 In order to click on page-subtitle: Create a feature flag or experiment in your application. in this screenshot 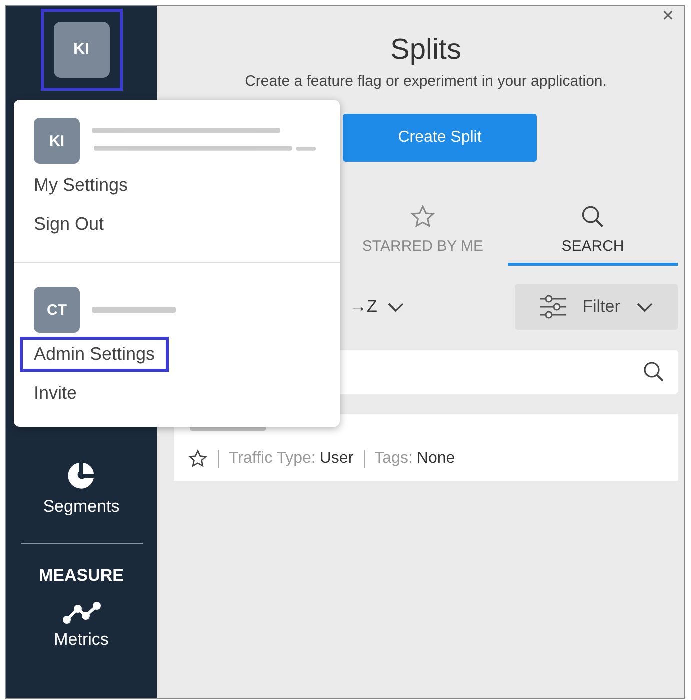, I will do `click(426, 81)`.